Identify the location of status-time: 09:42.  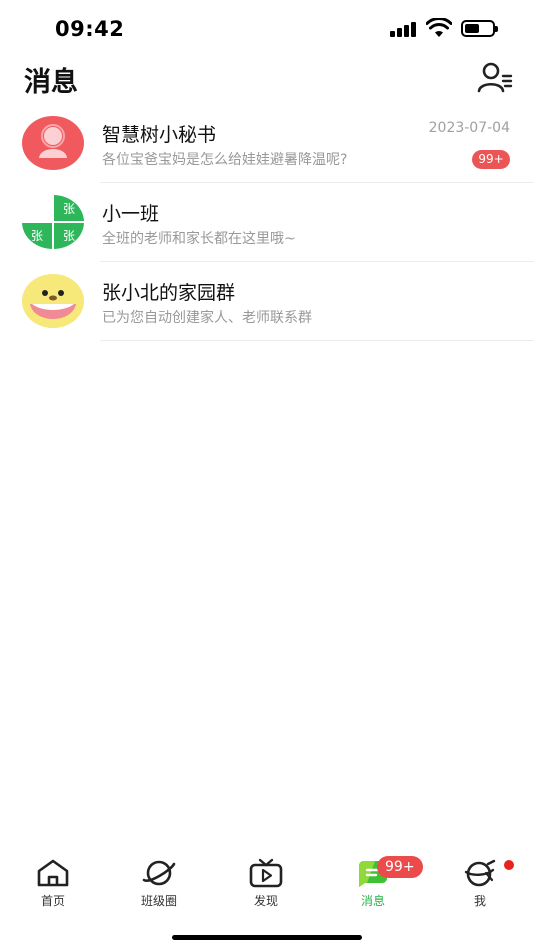
(90, 29).